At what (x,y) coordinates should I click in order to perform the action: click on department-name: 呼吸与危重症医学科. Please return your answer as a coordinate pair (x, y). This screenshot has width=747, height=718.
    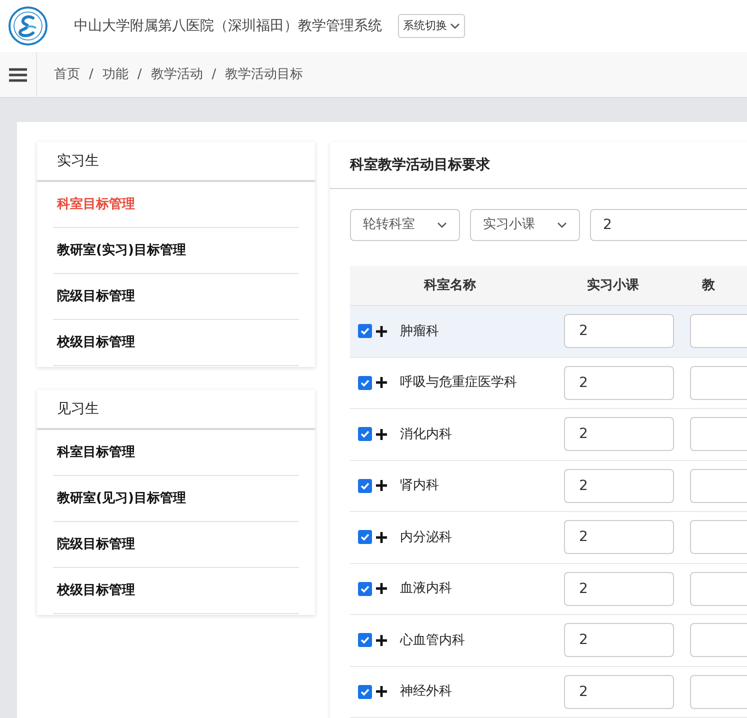
    Looking at the image, I should click on (459, 383).